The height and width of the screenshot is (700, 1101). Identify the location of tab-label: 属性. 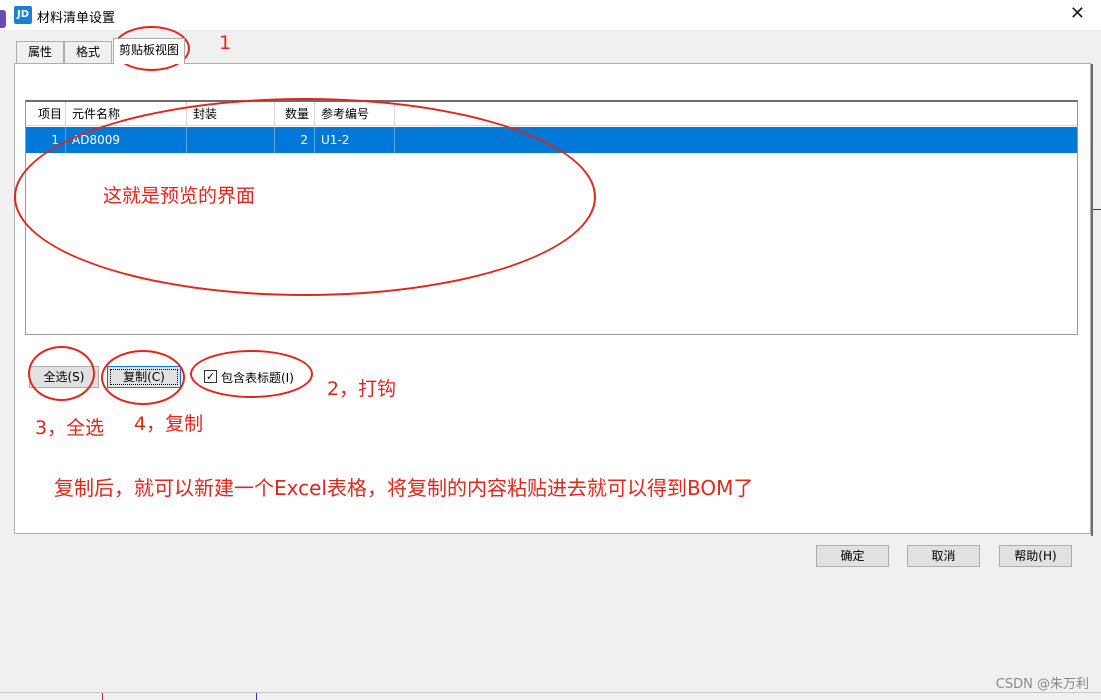
(39, 52).